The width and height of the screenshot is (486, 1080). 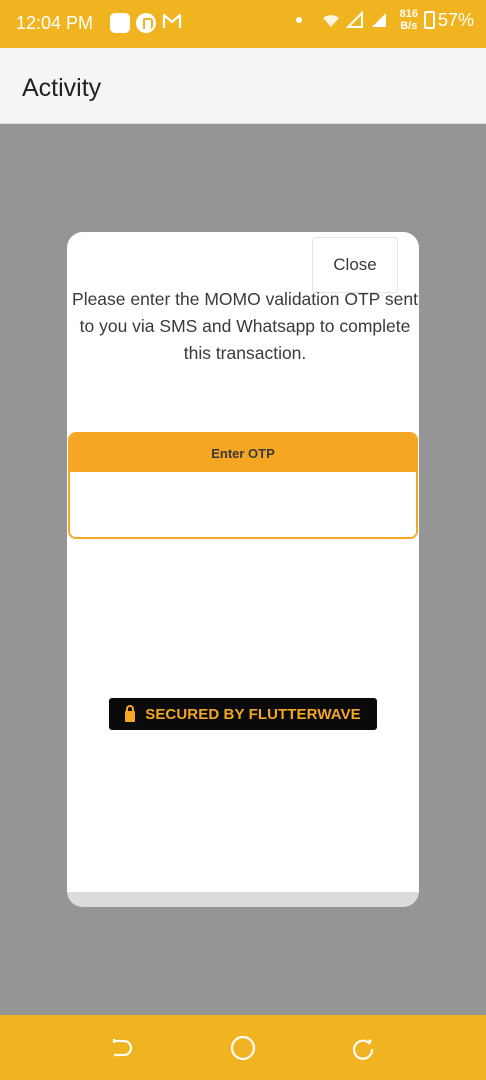 I want to click on secured-badge: SECURED BY FLUTTERWAVE, so click(x=243, y=714).